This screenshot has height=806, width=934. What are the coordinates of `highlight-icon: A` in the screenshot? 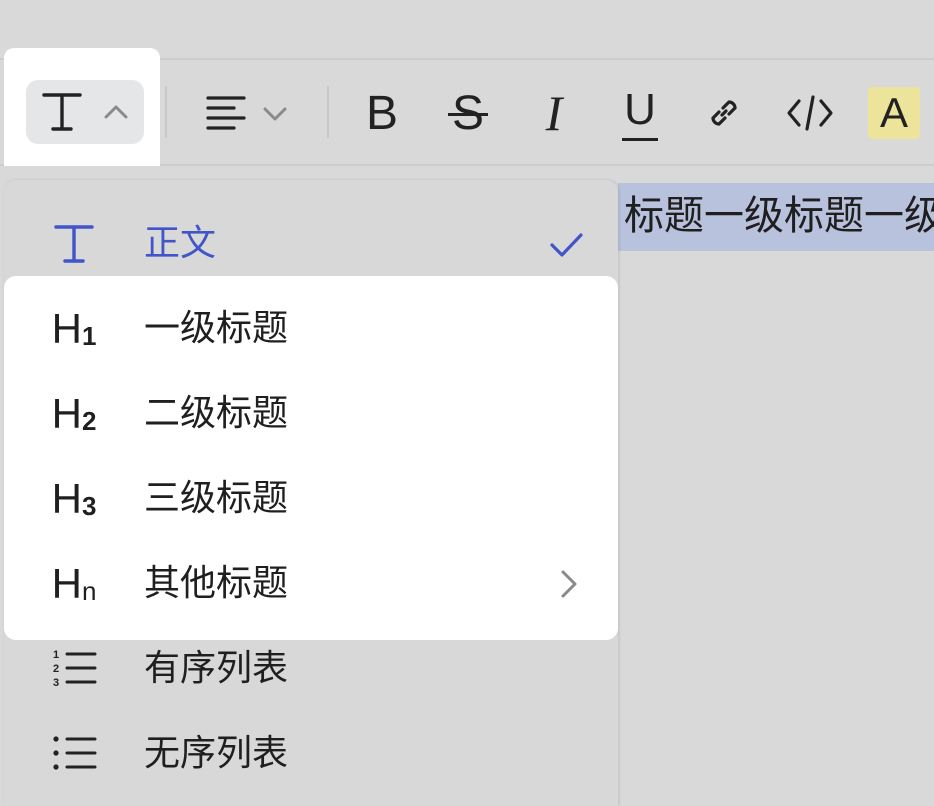 It's located at (893, 112).